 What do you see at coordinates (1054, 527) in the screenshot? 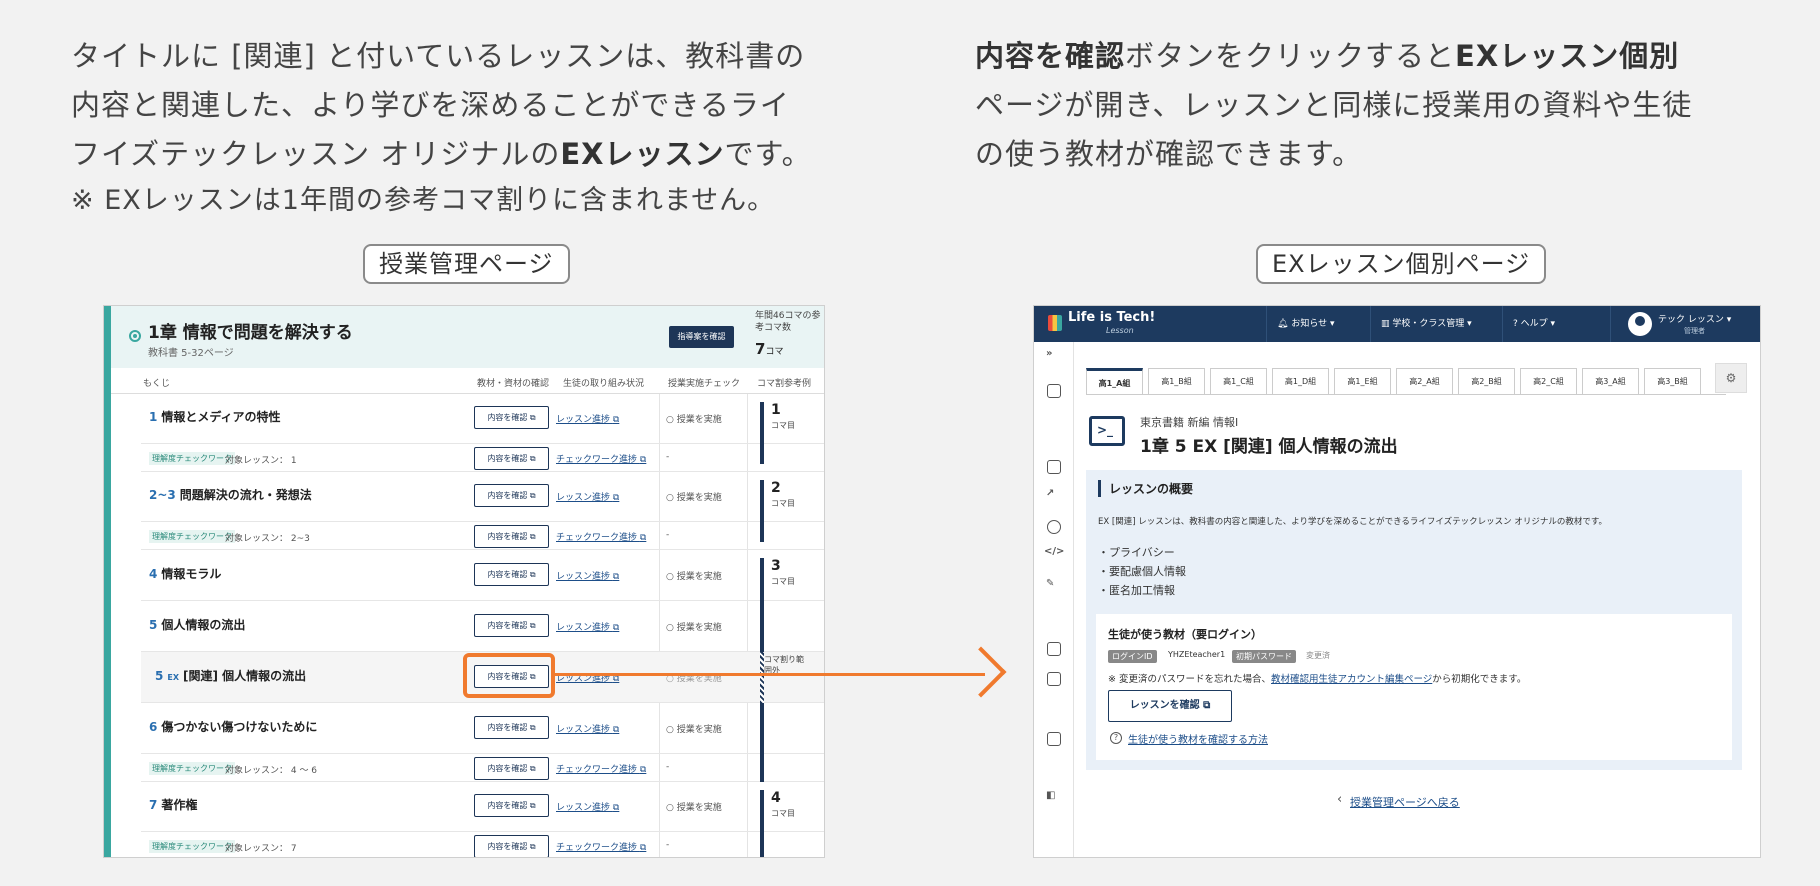
I see `check-circle-icon` at bounding box center [1054, 527].